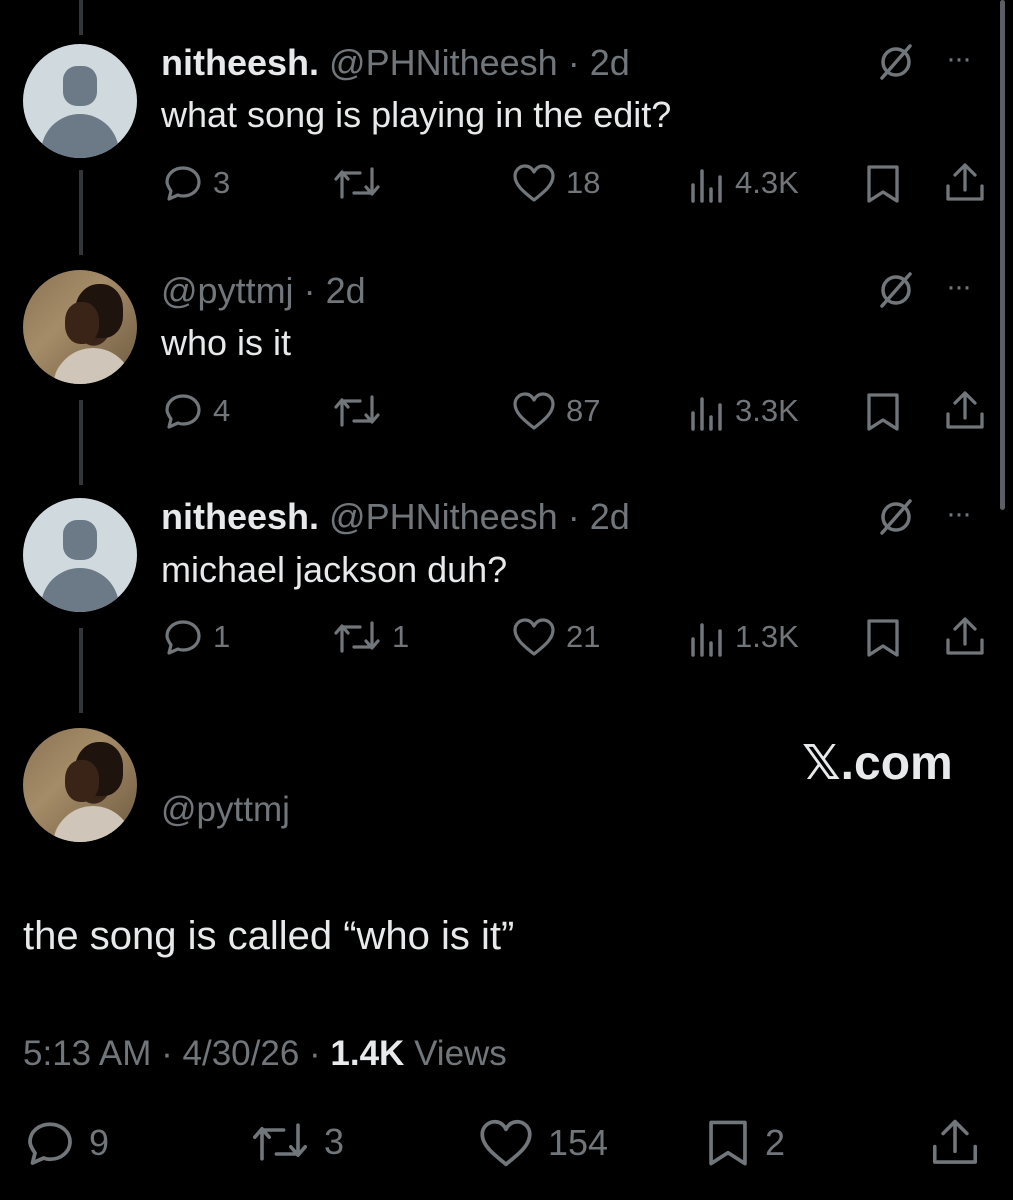 The height and width of the screenshot is (1200, 1013). I want to click on view-count: 3.3K, so click(767, 410).